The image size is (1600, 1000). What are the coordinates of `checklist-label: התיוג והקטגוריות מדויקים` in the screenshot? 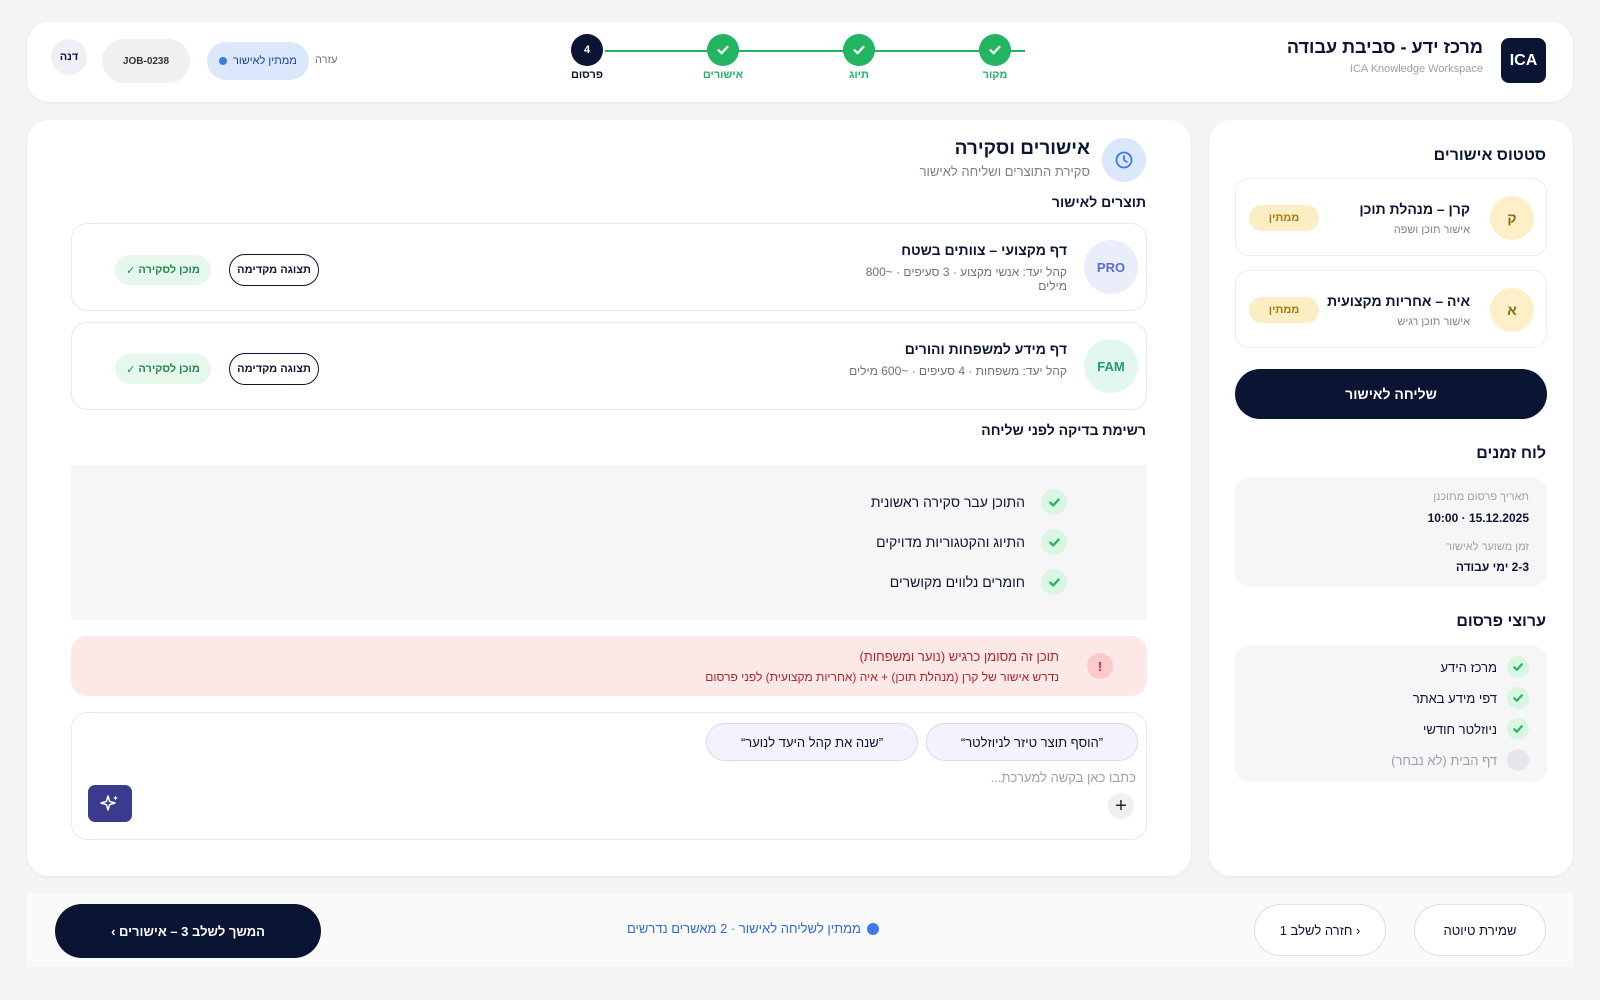 It's located at (950, 542).